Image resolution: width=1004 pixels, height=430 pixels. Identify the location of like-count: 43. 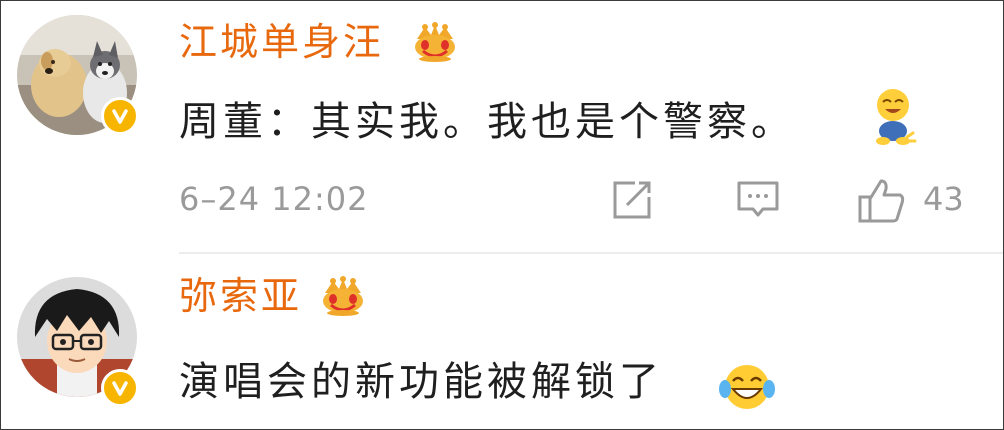
(943, 199).